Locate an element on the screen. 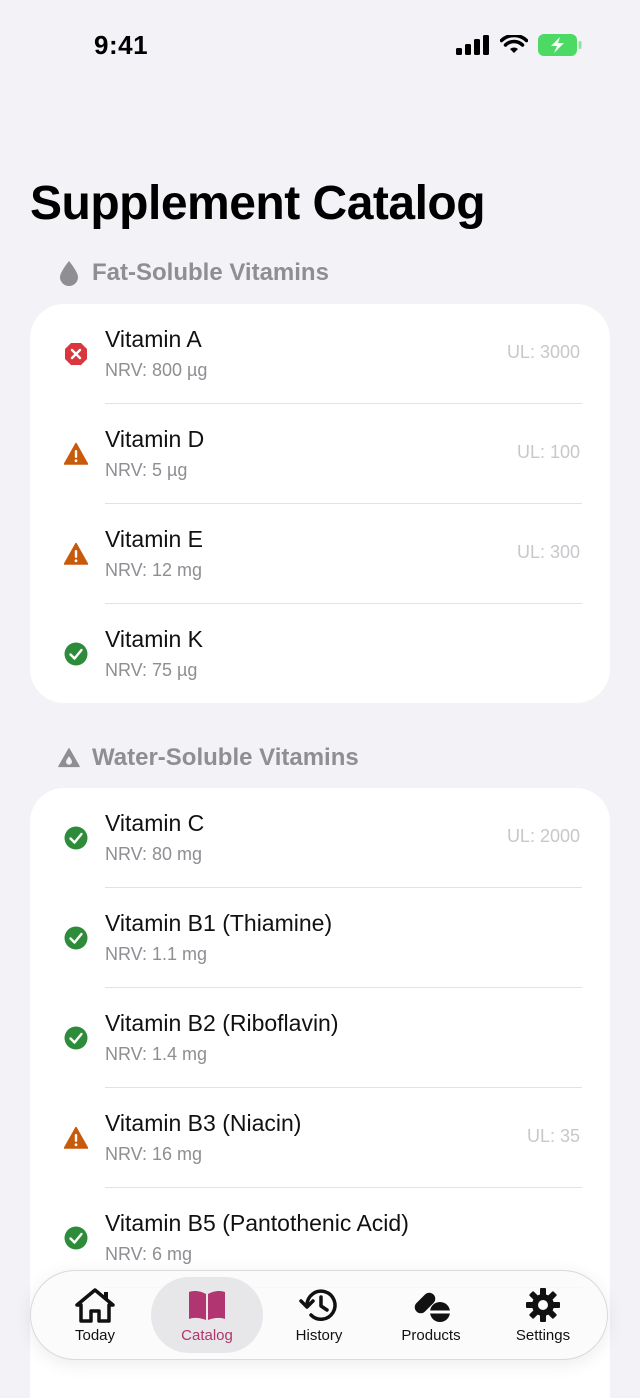 Image resolution: width=640 pixels, height=1398 pixels. cellular-signal-icon is located at coordinates (473, 47).